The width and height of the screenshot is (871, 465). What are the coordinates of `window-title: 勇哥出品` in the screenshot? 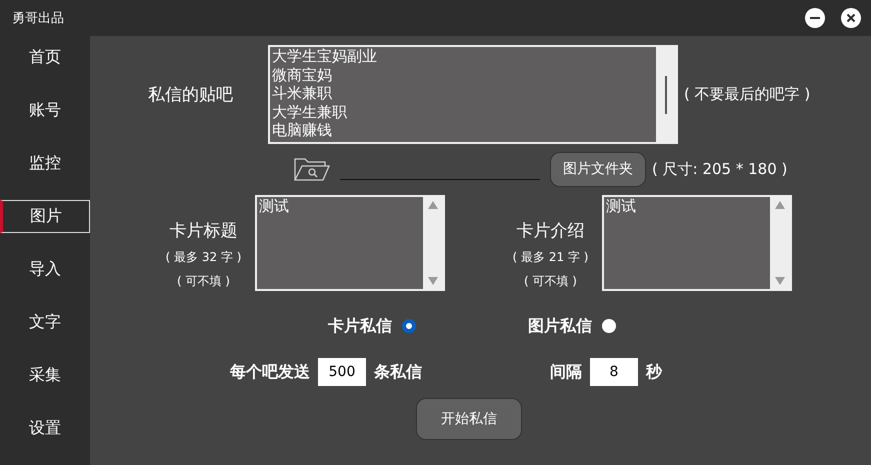 It's located at (38, 18).